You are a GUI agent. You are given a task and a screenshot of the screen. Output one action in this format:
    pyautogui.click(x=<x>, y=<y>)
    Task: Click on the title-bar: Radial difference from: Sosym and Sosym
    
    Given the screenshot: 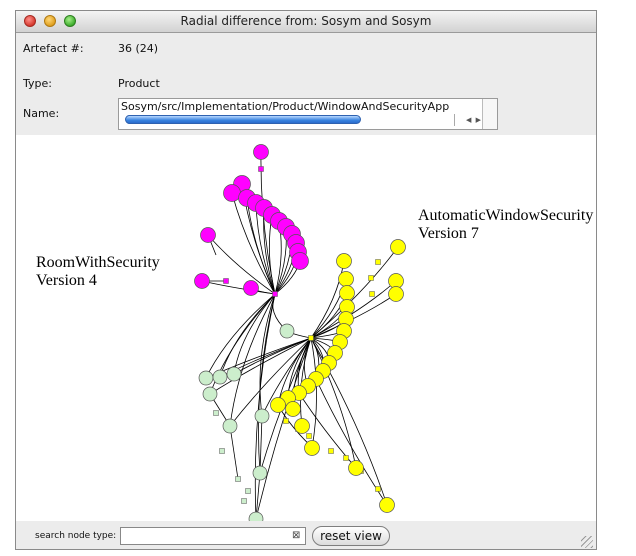 What is the action you would take?
    pyautogui.click(x=306, y=22)
    